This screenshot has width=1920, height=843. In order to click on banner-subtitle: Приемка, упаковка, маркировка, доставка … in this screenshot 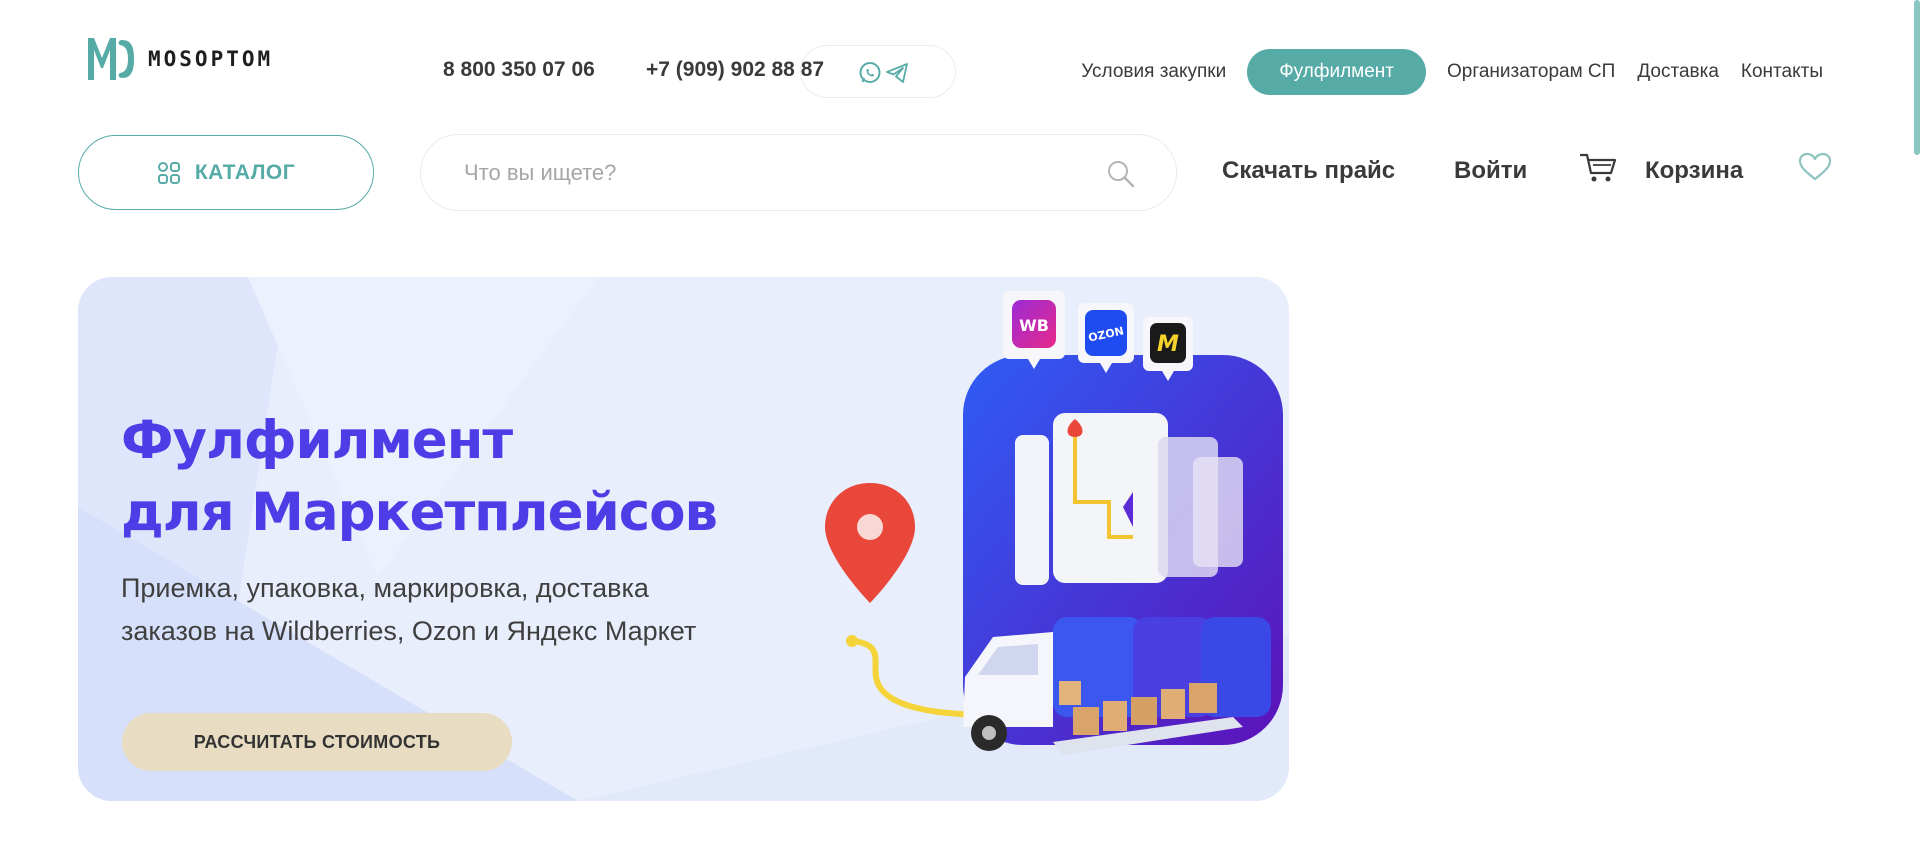, I will do `click(408, 610)`.